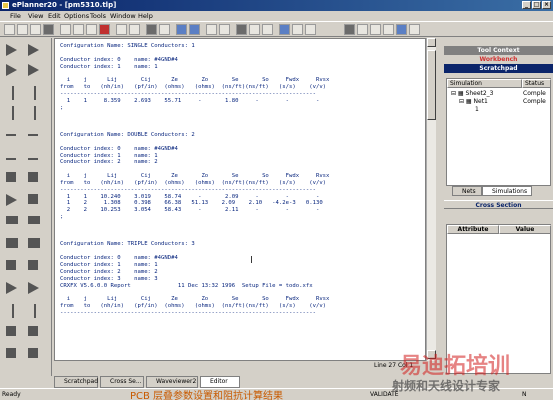 This screenshot has height=400, width=553. I want to click on component-palette, so click(26, 207).